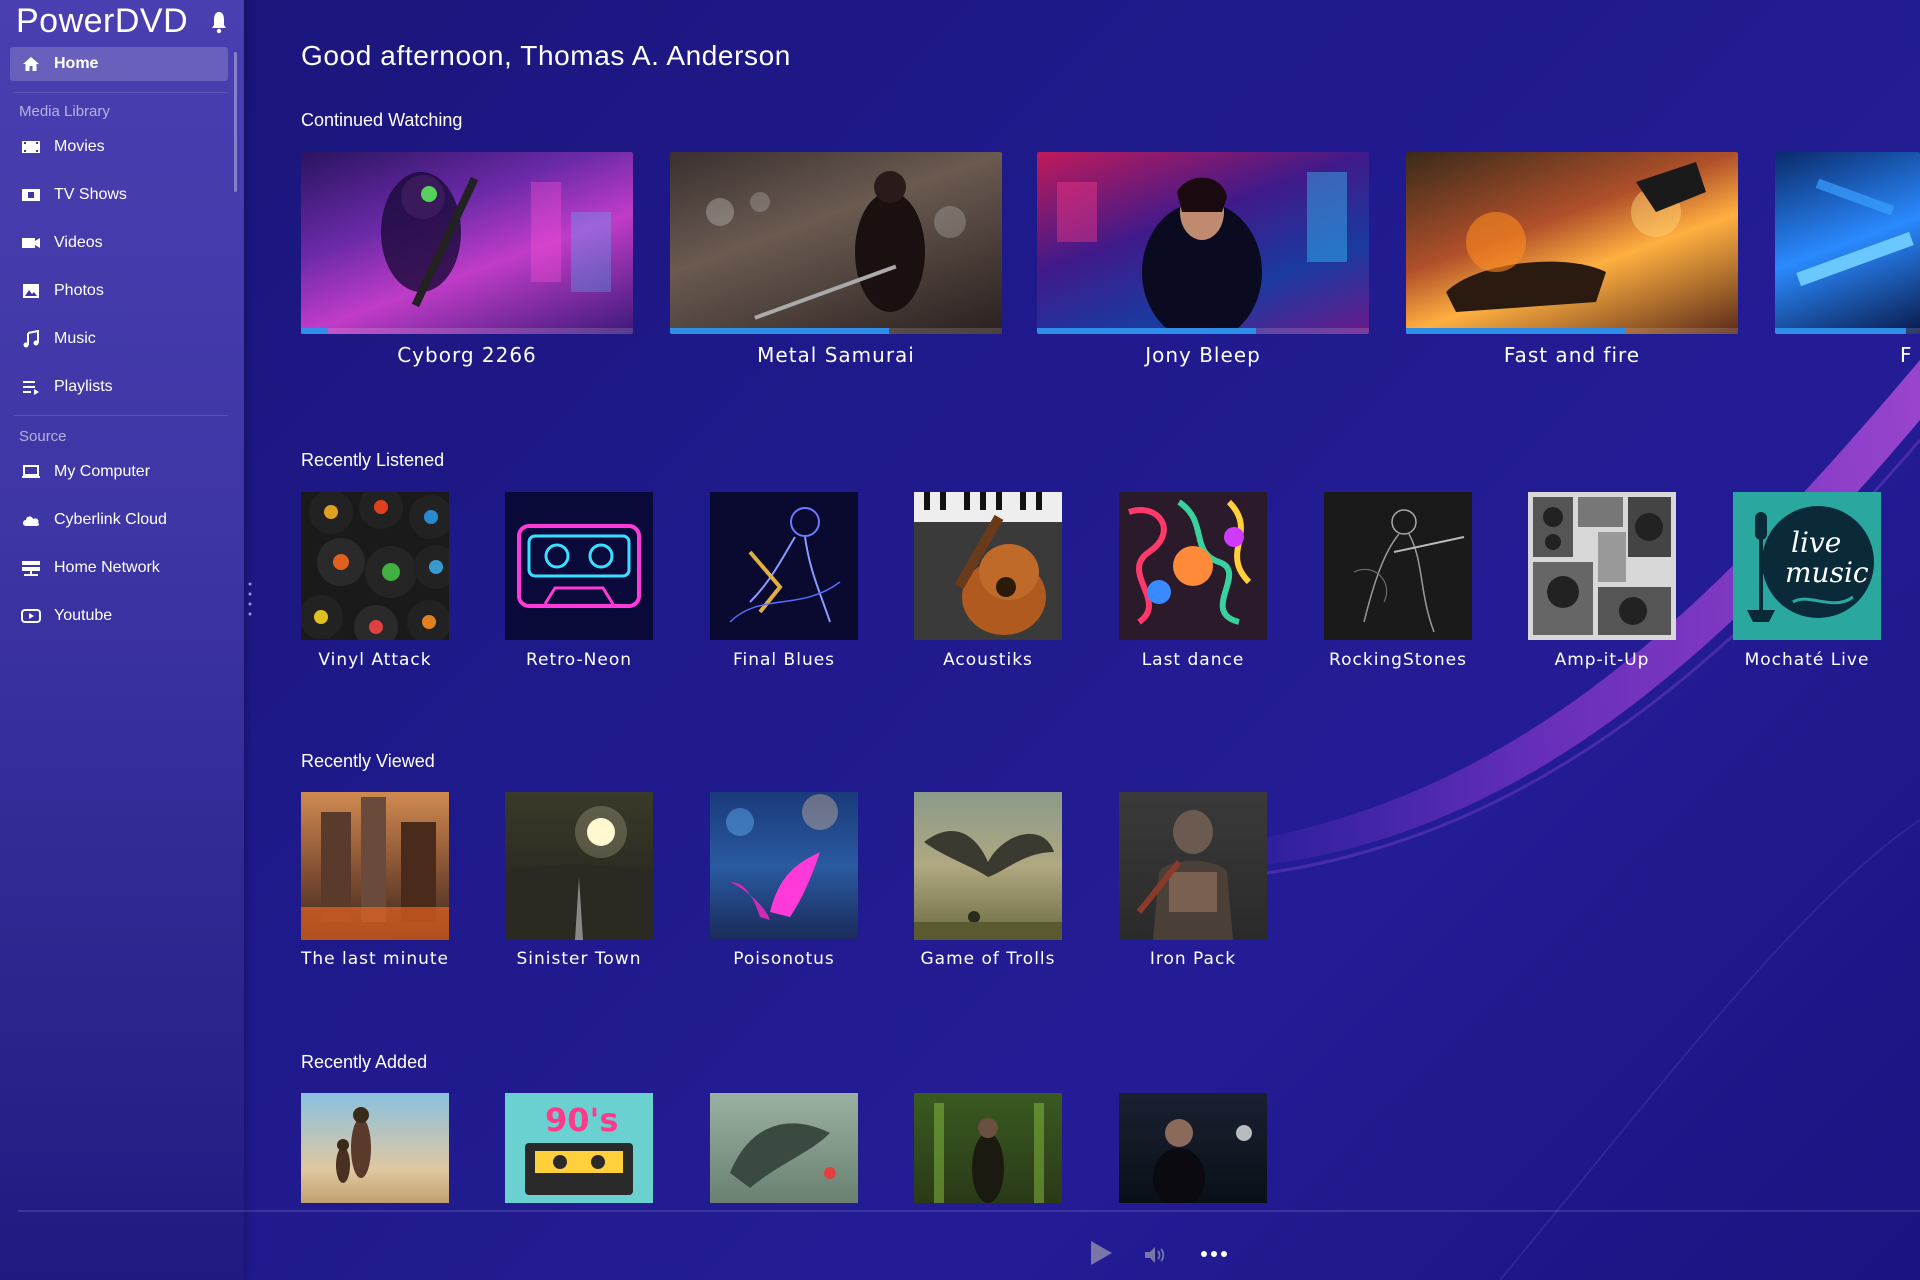  What do you see at coordinates (1816, 542) in the screenshot?
I see `album-art-text: live` at bounding box center [1816, 542].